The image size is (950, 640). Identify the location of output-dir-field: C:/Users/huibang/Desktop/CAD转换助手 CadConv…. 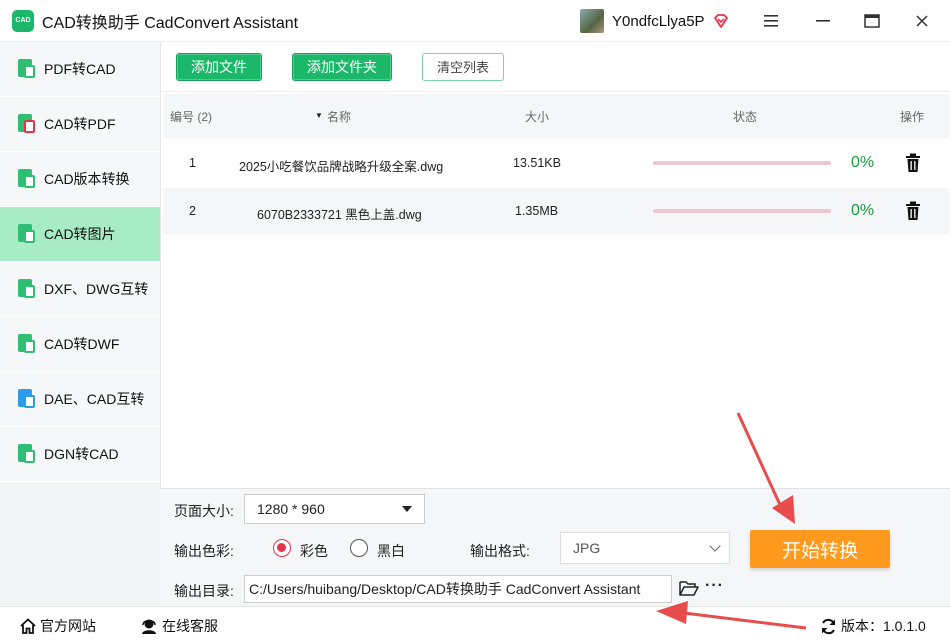
(458, 589).